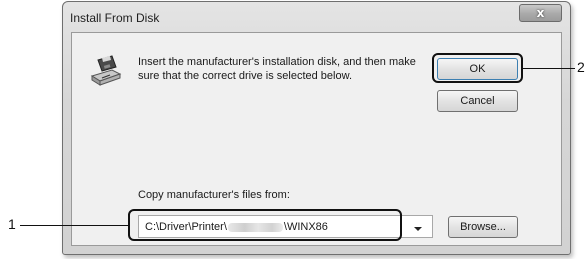  Describe the element at coordinates (106, 70) in the screenshot. I see `floppy-disk-drive-icon` at that location.